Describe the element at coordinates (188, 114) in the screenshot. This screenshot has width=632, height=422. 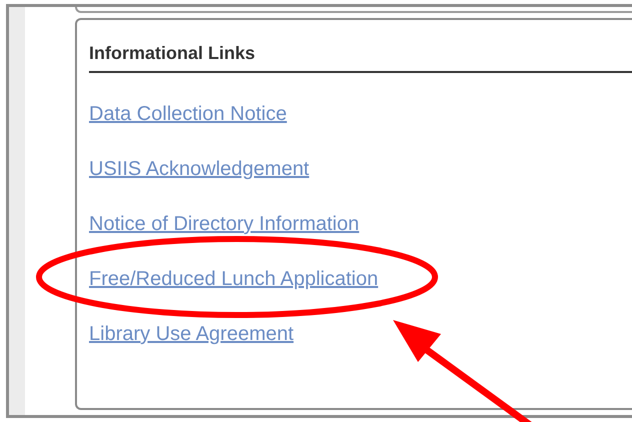
I see `info-link: Data Collection Notice` at that location.